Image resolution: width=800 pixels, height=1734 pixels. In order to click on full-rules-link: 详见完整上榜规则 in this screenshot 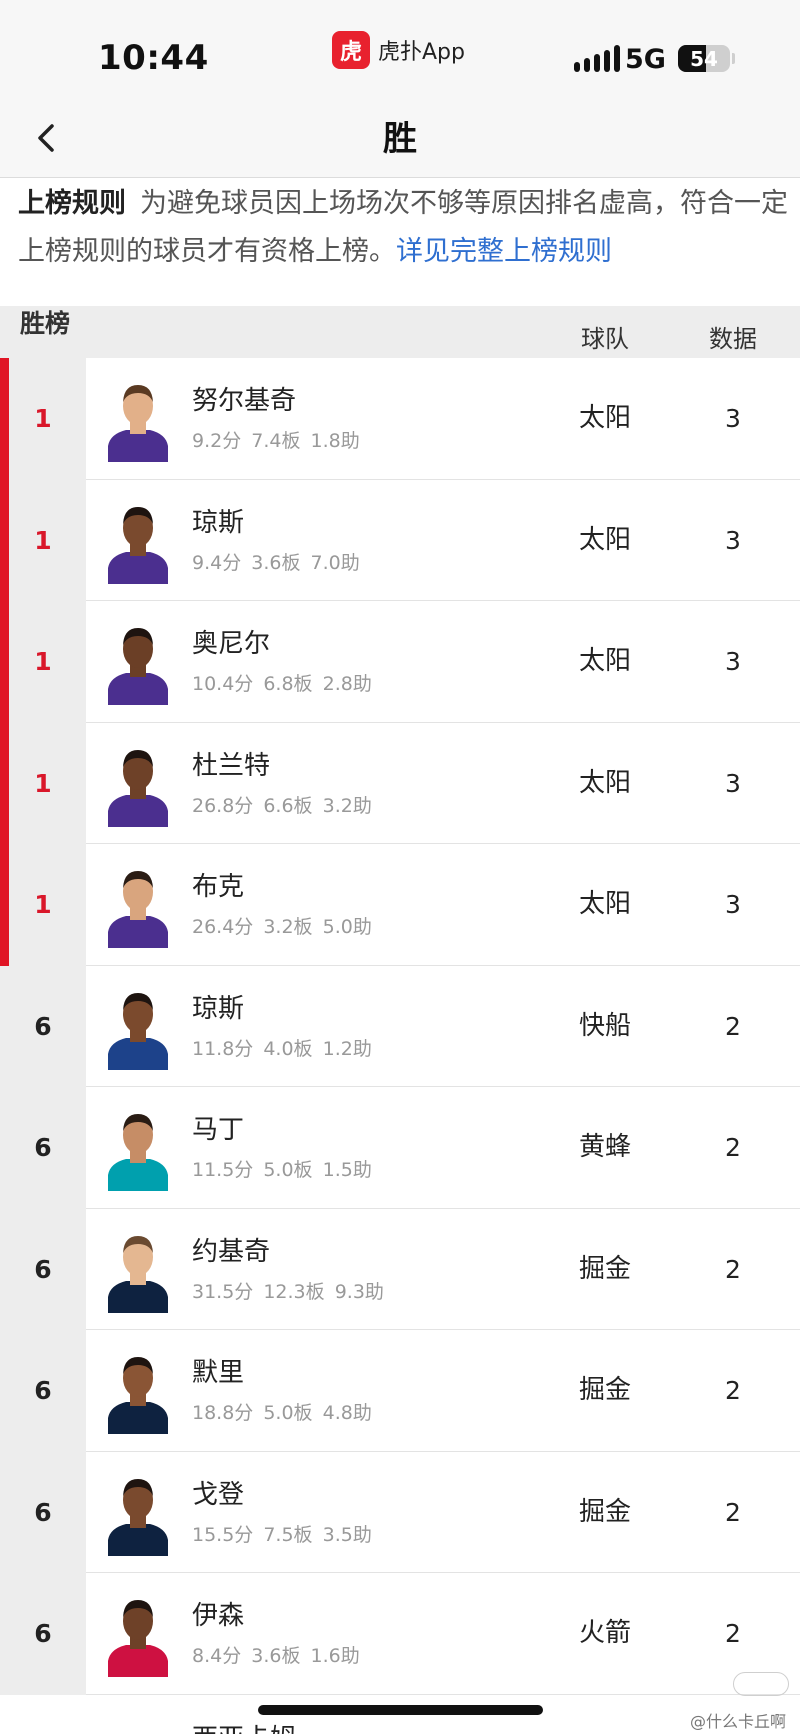, I will do `click(504, 251)`.